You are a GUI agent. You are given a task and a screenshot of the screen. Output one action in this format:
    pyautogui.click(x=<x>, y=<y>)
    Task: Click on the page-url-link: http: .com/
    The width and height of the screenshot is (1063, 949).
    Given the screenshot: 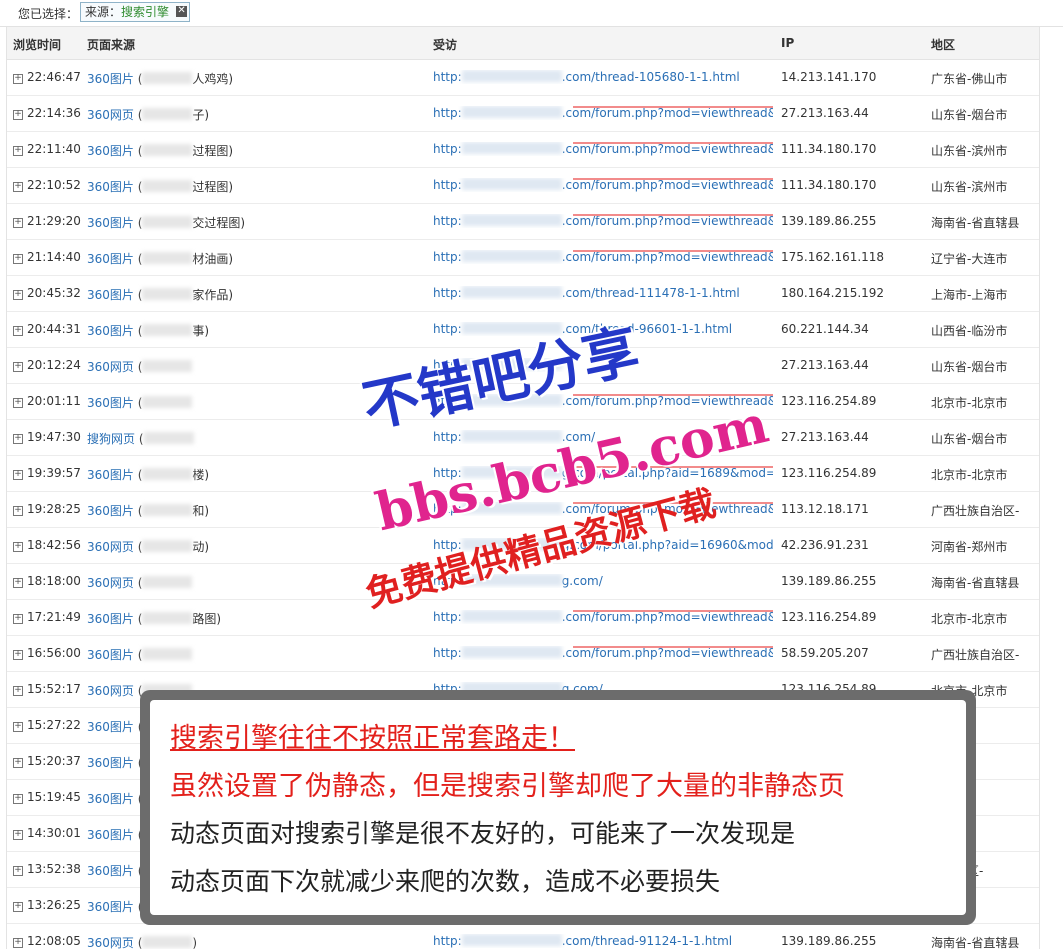 What is the action you would take?
    pyautogui.click(x=603, y=437)
    